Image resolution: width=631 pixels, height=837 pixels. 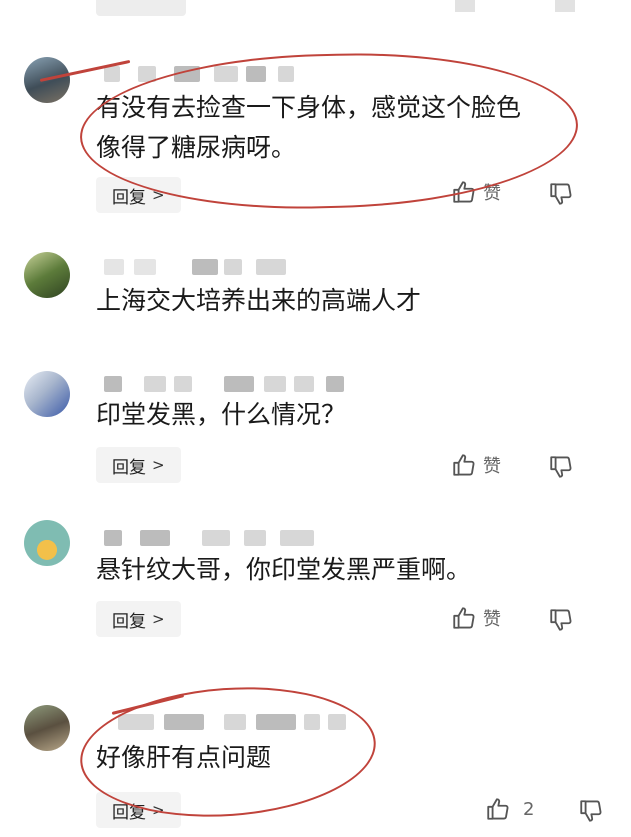 I want to click on like-button: 2, so click(x=509, y=809).